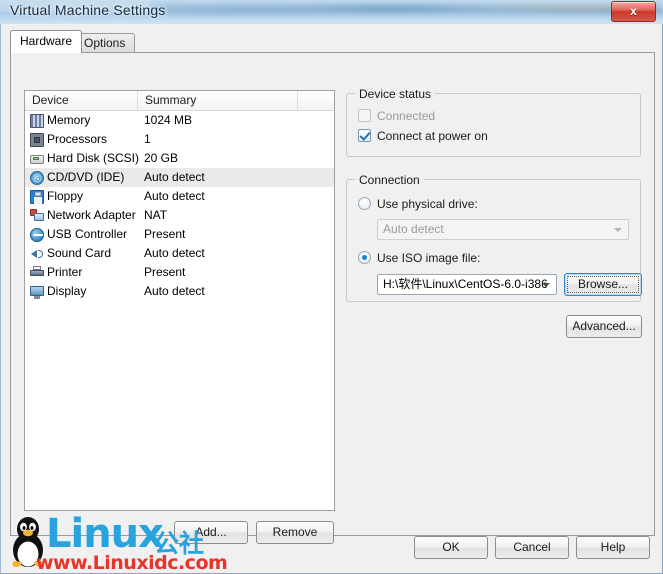 The image size is (663, 574). Describe the element at coordinates (65, 272) in the screenshot. I see `device-name: Printer` at that location.